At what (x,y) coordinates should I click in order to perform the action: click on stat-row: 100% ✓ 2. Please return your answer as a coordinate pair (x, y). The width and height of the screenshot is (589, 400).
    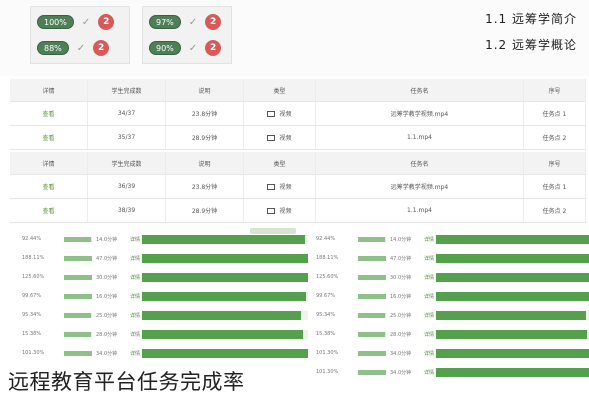
    Looking at the image, I should click on (76, 22).